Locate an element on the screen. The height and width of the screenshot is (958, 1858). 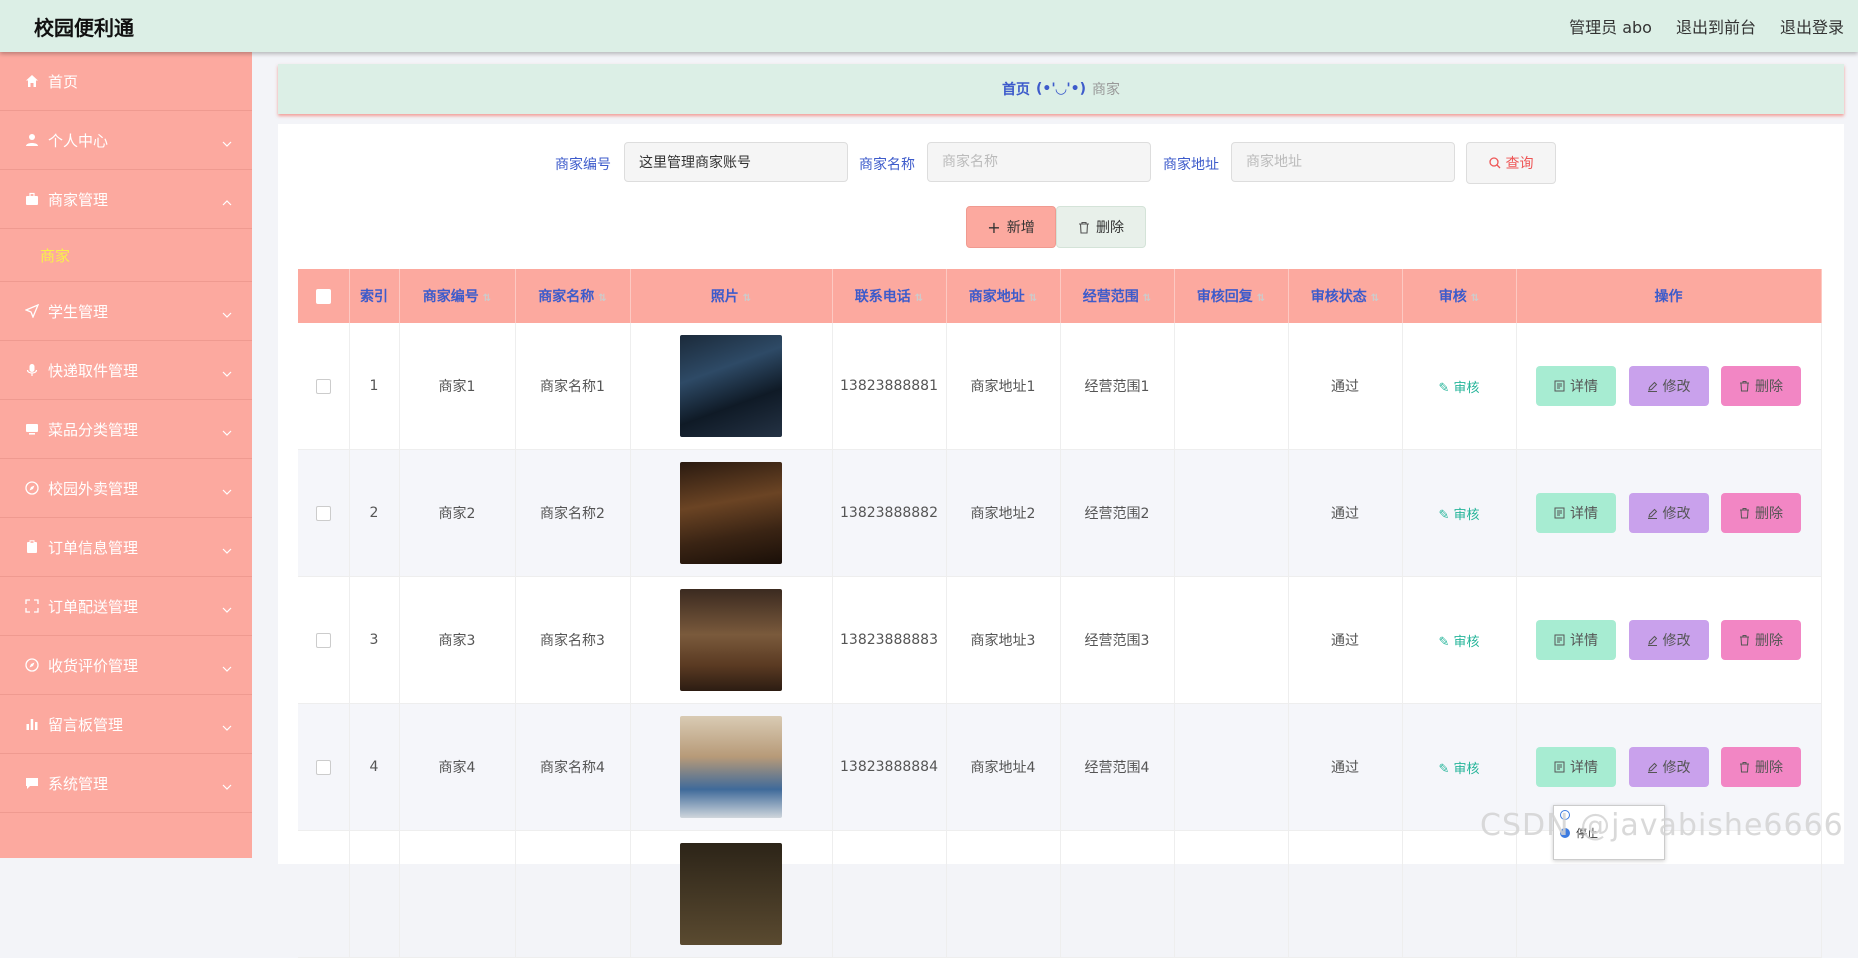
sidebar-item-label: 首页 is located at coordinates (63, 81).